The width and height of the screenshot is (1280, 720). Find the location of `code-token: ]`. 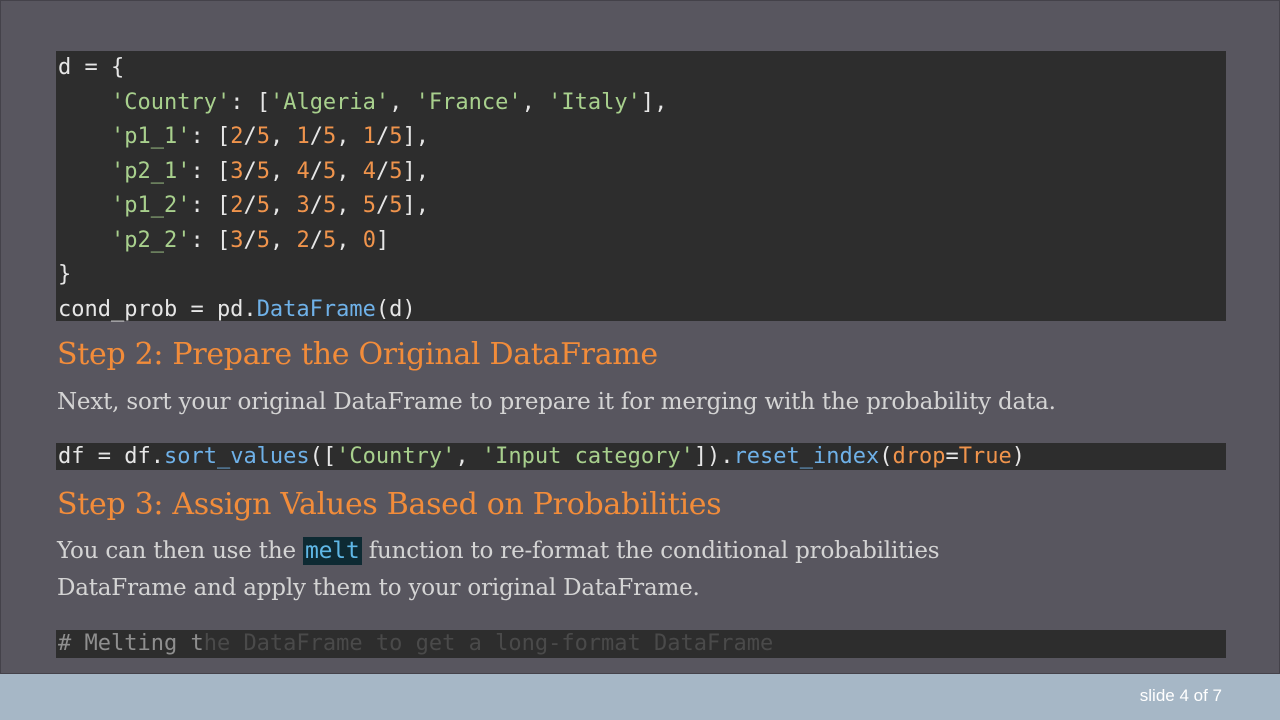

code-token: ] is located at coordinates (382, 240).